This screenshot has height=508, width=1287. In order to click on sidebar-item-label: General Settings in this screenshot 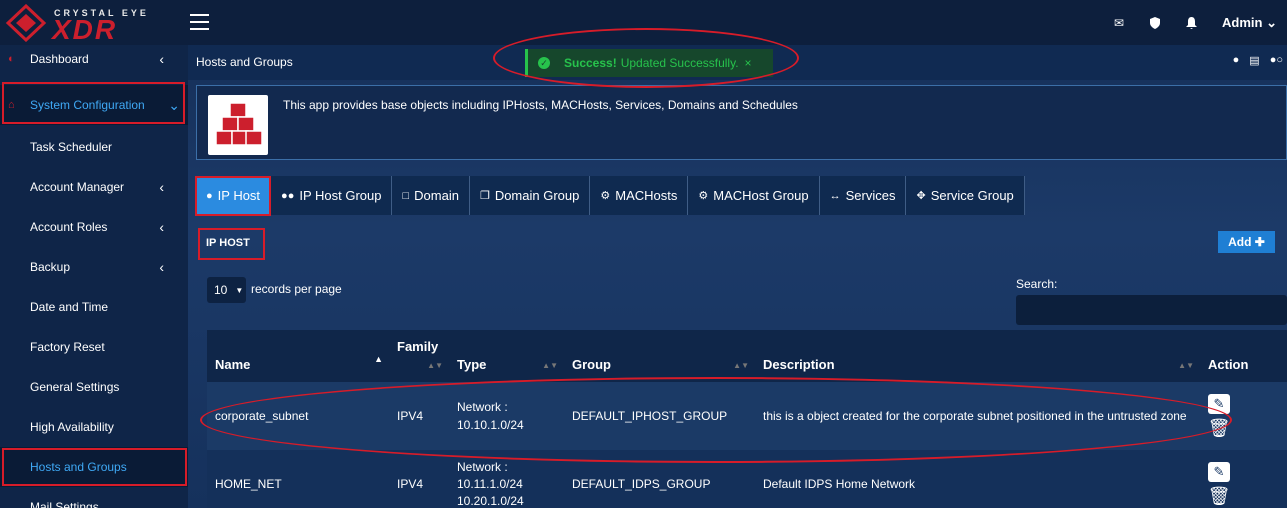, I will do `click(75, 387)`.